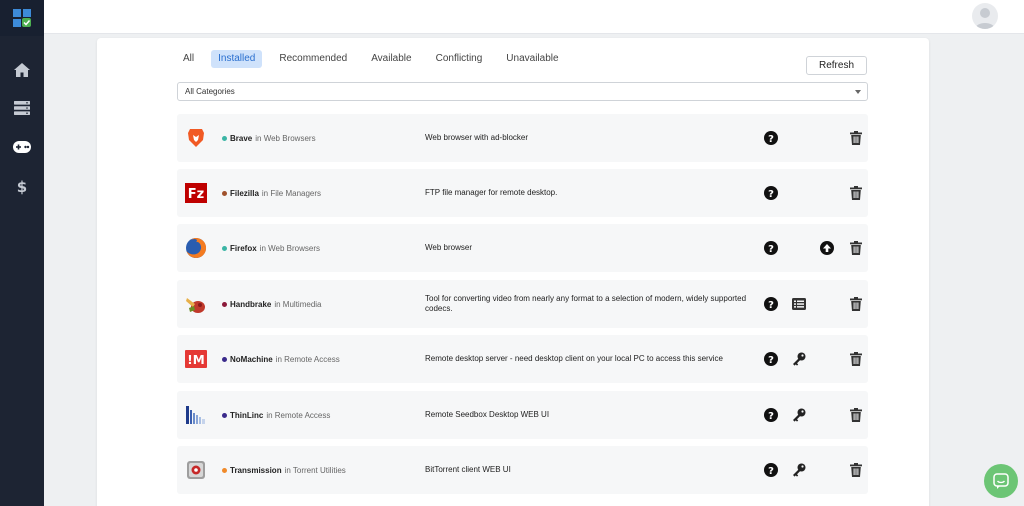 This screenshot has height=506, width=1024. I want to click on server-icon, so click(22, 108).